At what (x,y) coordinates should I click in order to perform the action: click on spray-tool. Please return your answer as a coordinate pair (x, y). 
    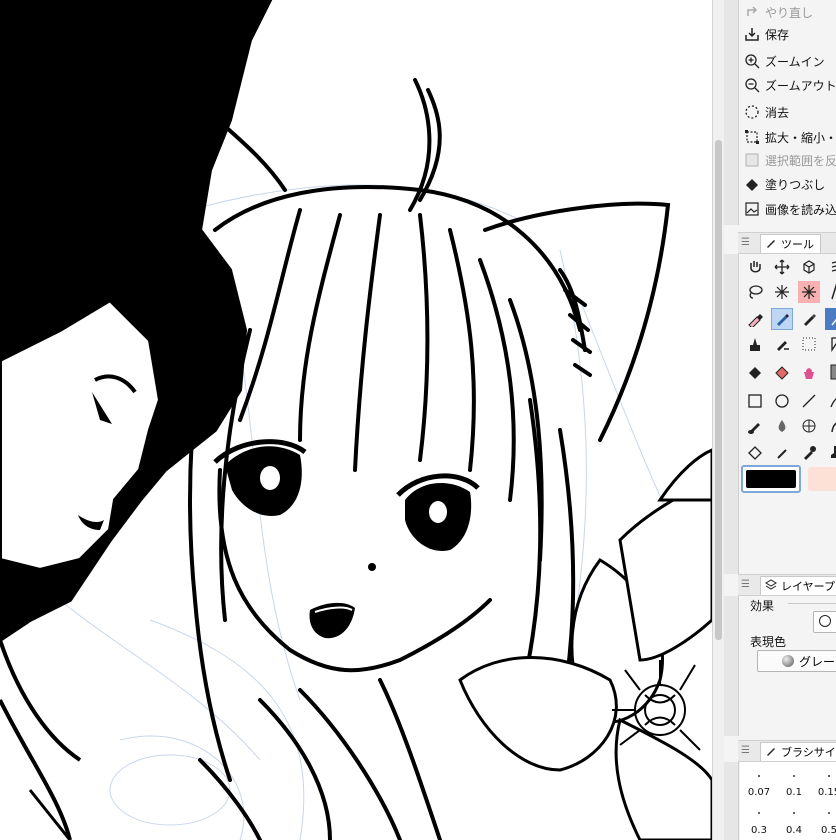
    Looking at the image, I should click on (809, 344).